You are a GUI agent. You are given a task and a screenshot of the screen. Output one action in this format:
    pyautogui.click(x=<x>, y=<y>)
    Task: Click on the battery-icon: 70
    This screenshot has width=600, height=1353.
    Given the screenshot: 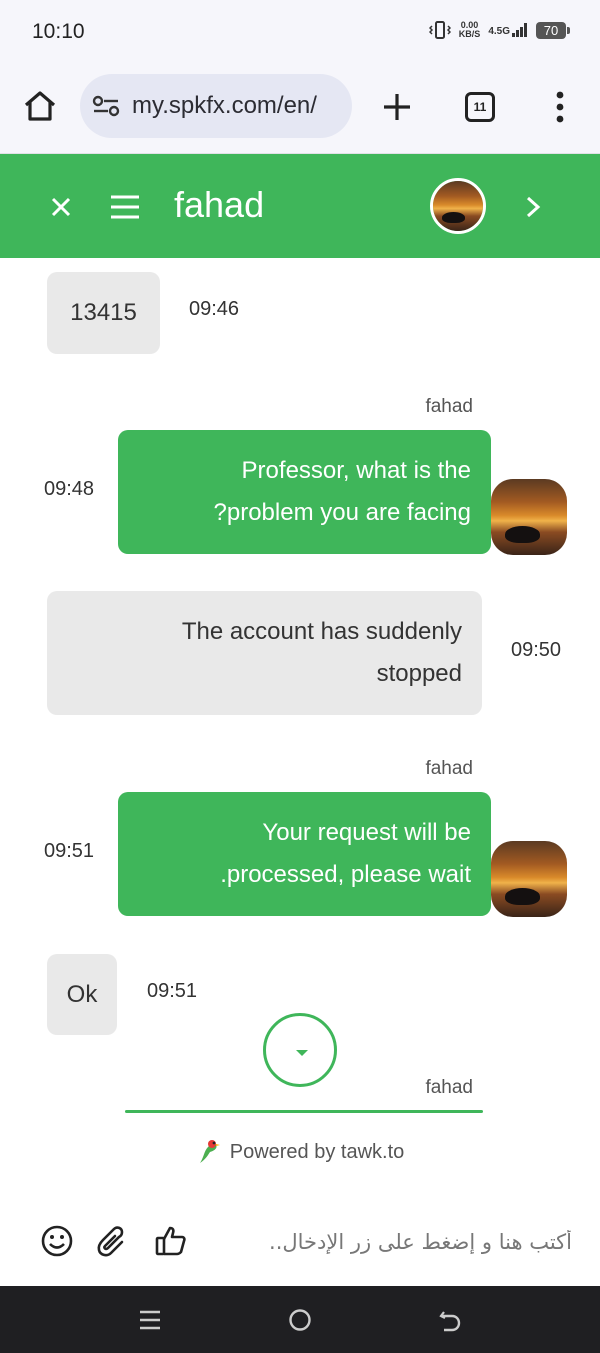 What is the action you would take?
    pyautogui.click(x=553, y=30)
    